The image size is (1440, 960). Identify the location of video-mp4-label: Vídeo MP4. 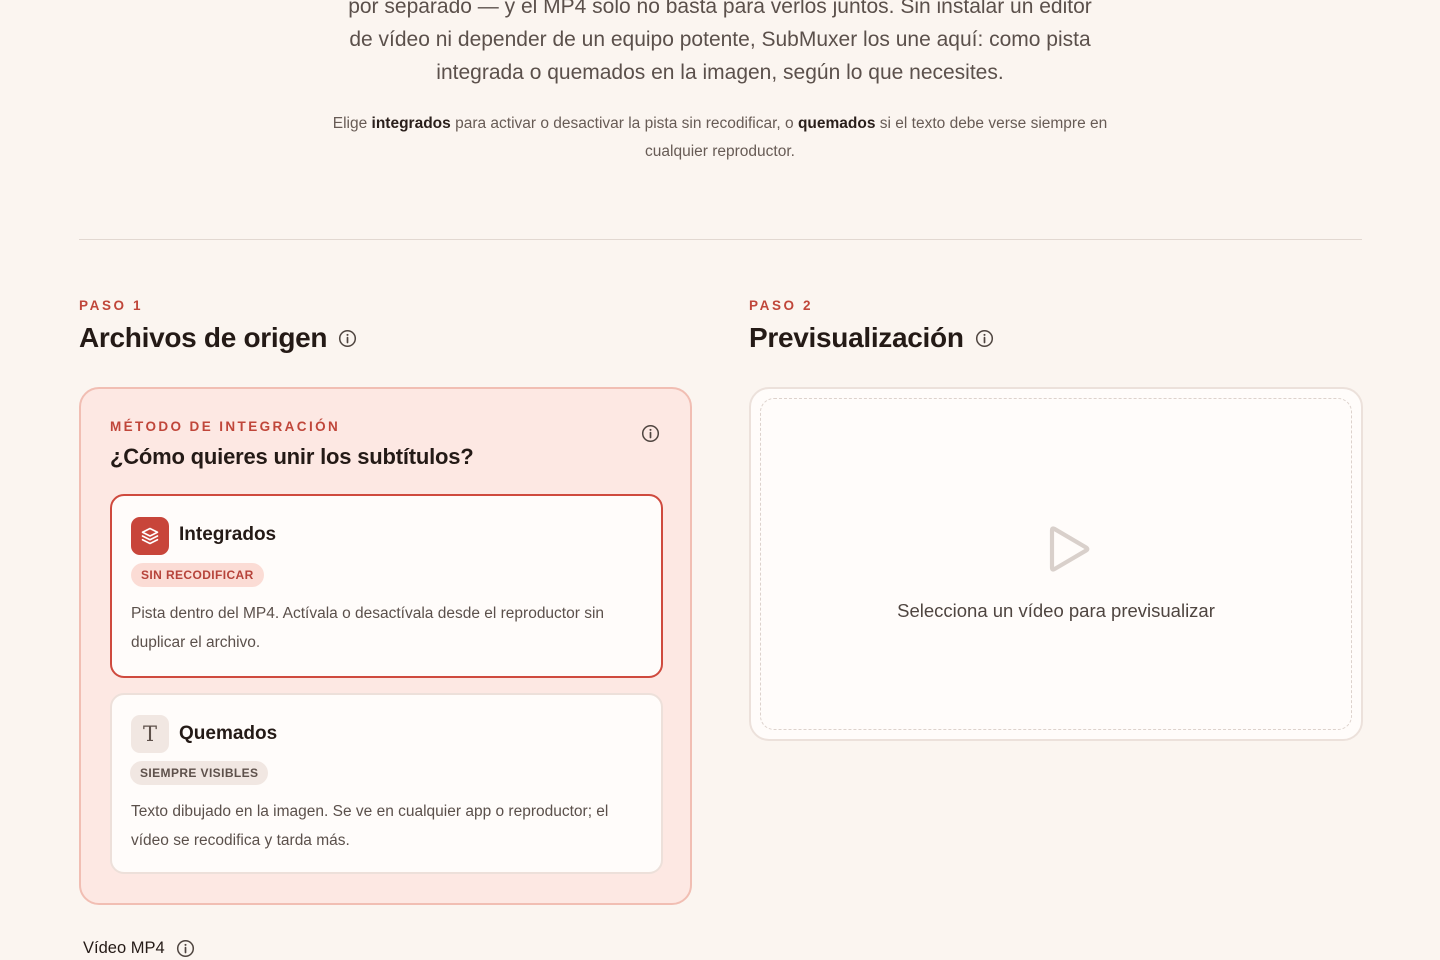
(139, 948).